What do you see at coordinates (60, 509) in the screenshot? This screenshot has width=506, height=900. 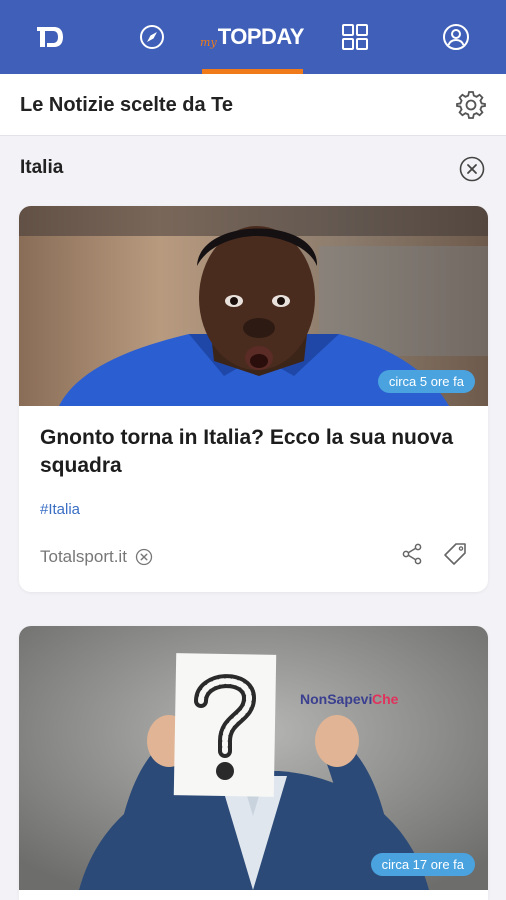 I see `article-hashtag: #Italia` at bounding box center [60, 509].